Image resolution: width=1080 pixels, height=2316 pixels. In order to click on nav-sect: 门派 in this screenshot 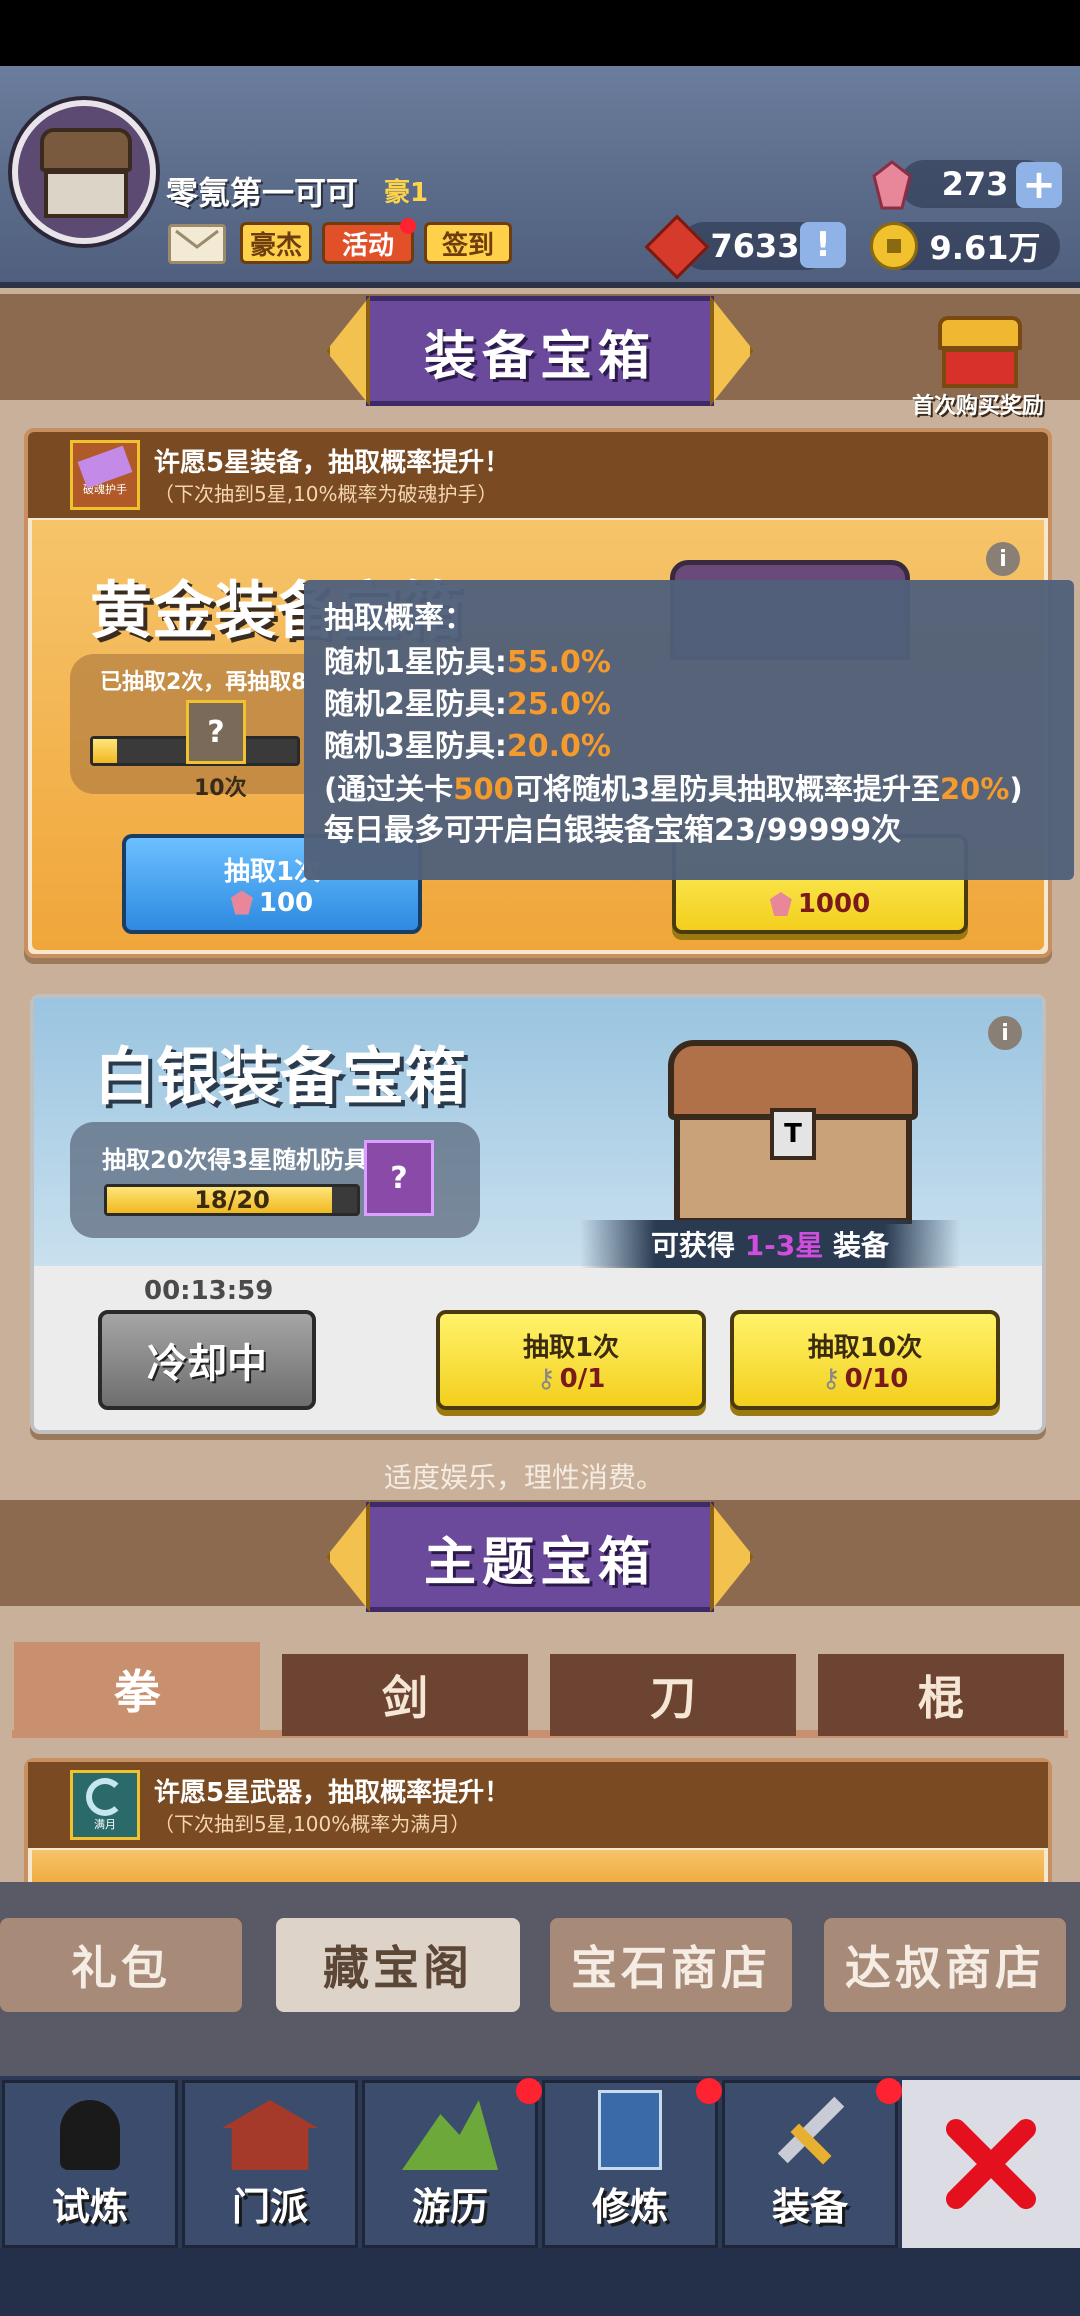, I will do `click(270, 2164)`.